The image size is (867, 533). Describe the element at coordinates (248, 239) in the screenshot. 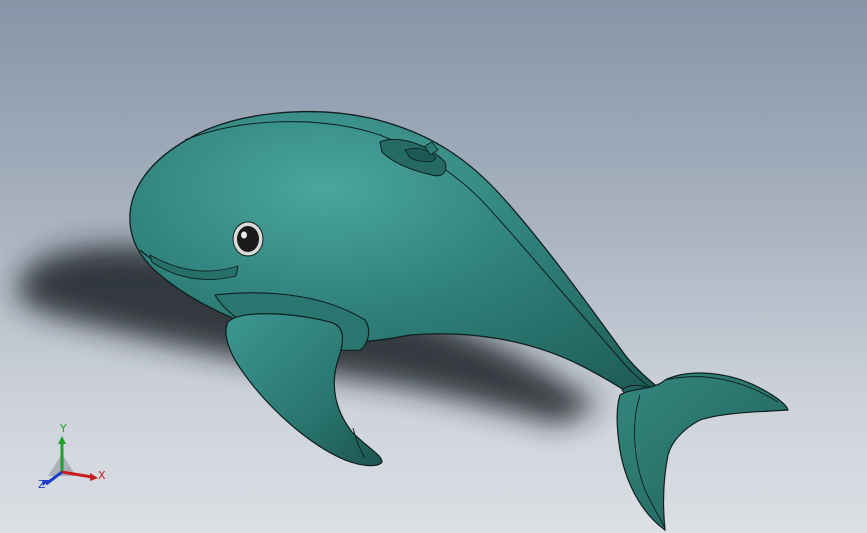

I see `whale-eye` at that location.